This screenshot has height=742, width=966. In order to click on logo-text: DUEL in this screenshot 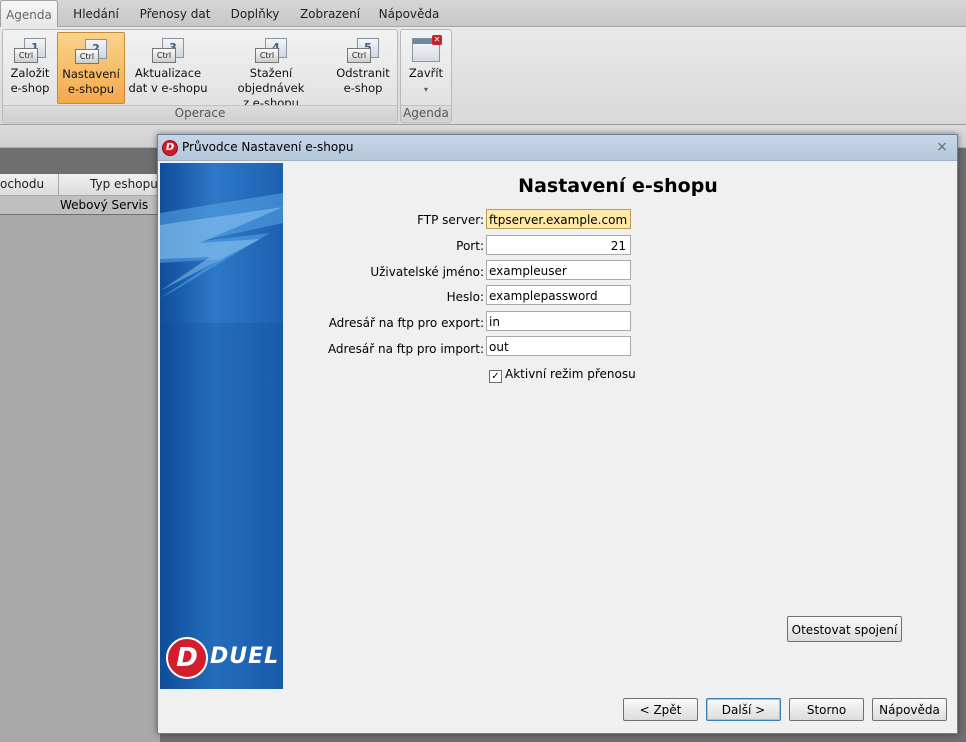, I will do `click(245, 656)`.